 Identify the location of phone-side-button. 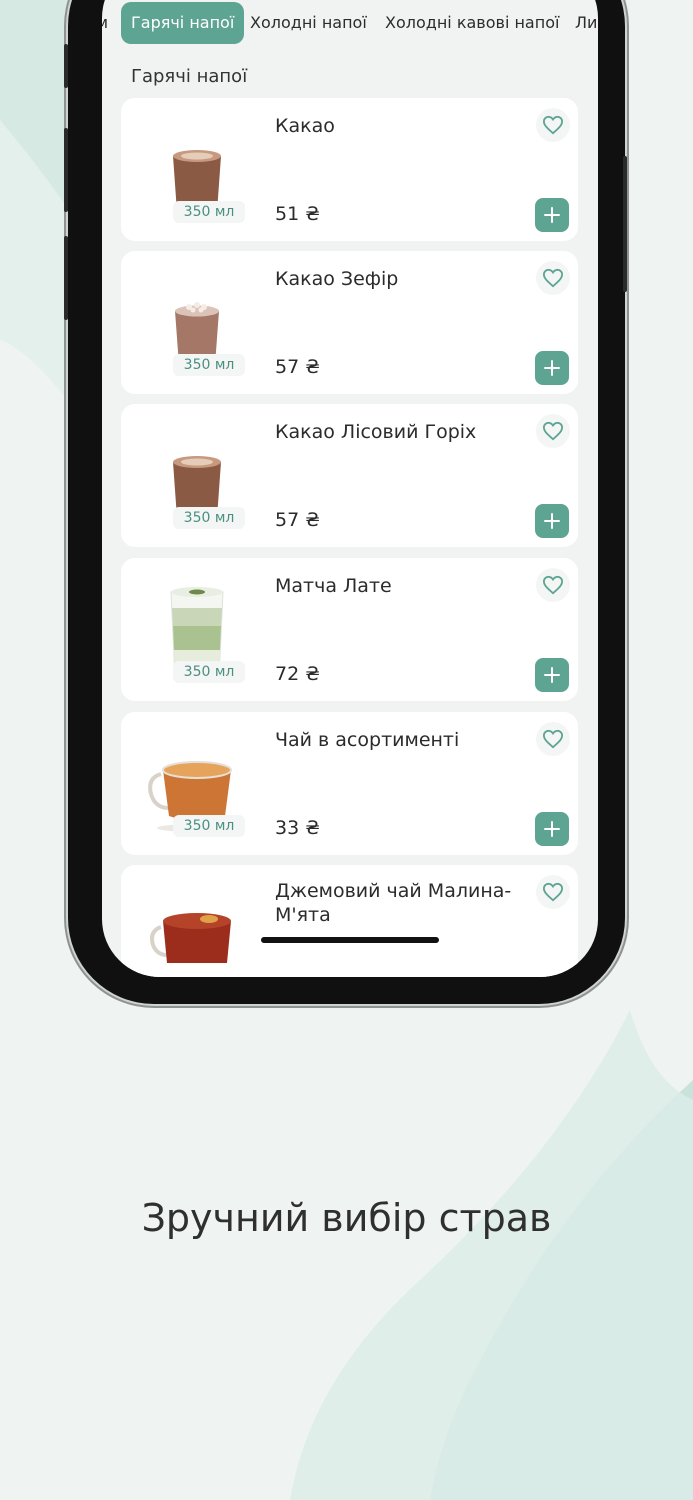
(66, 66).